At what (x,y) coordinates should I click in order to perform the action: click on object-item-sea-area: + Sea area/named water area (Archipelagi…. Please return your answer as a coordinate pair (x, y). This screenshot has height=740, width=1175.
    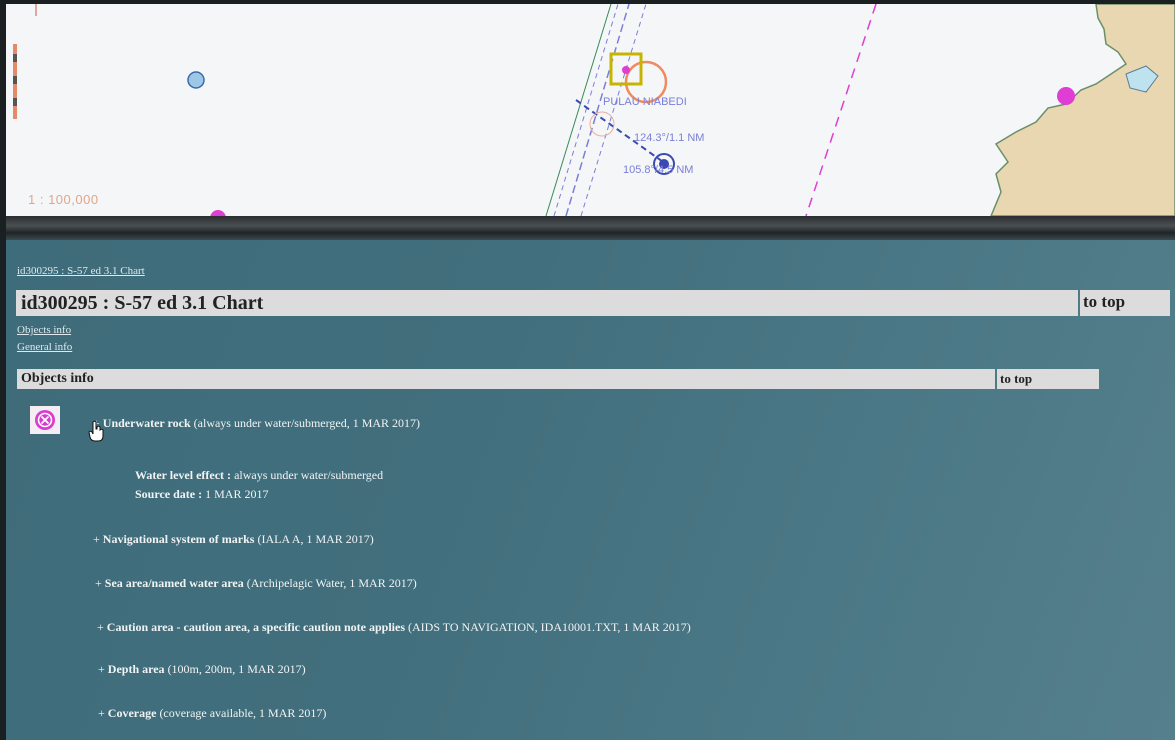
    Looking at the image, I should click on (256, 583).